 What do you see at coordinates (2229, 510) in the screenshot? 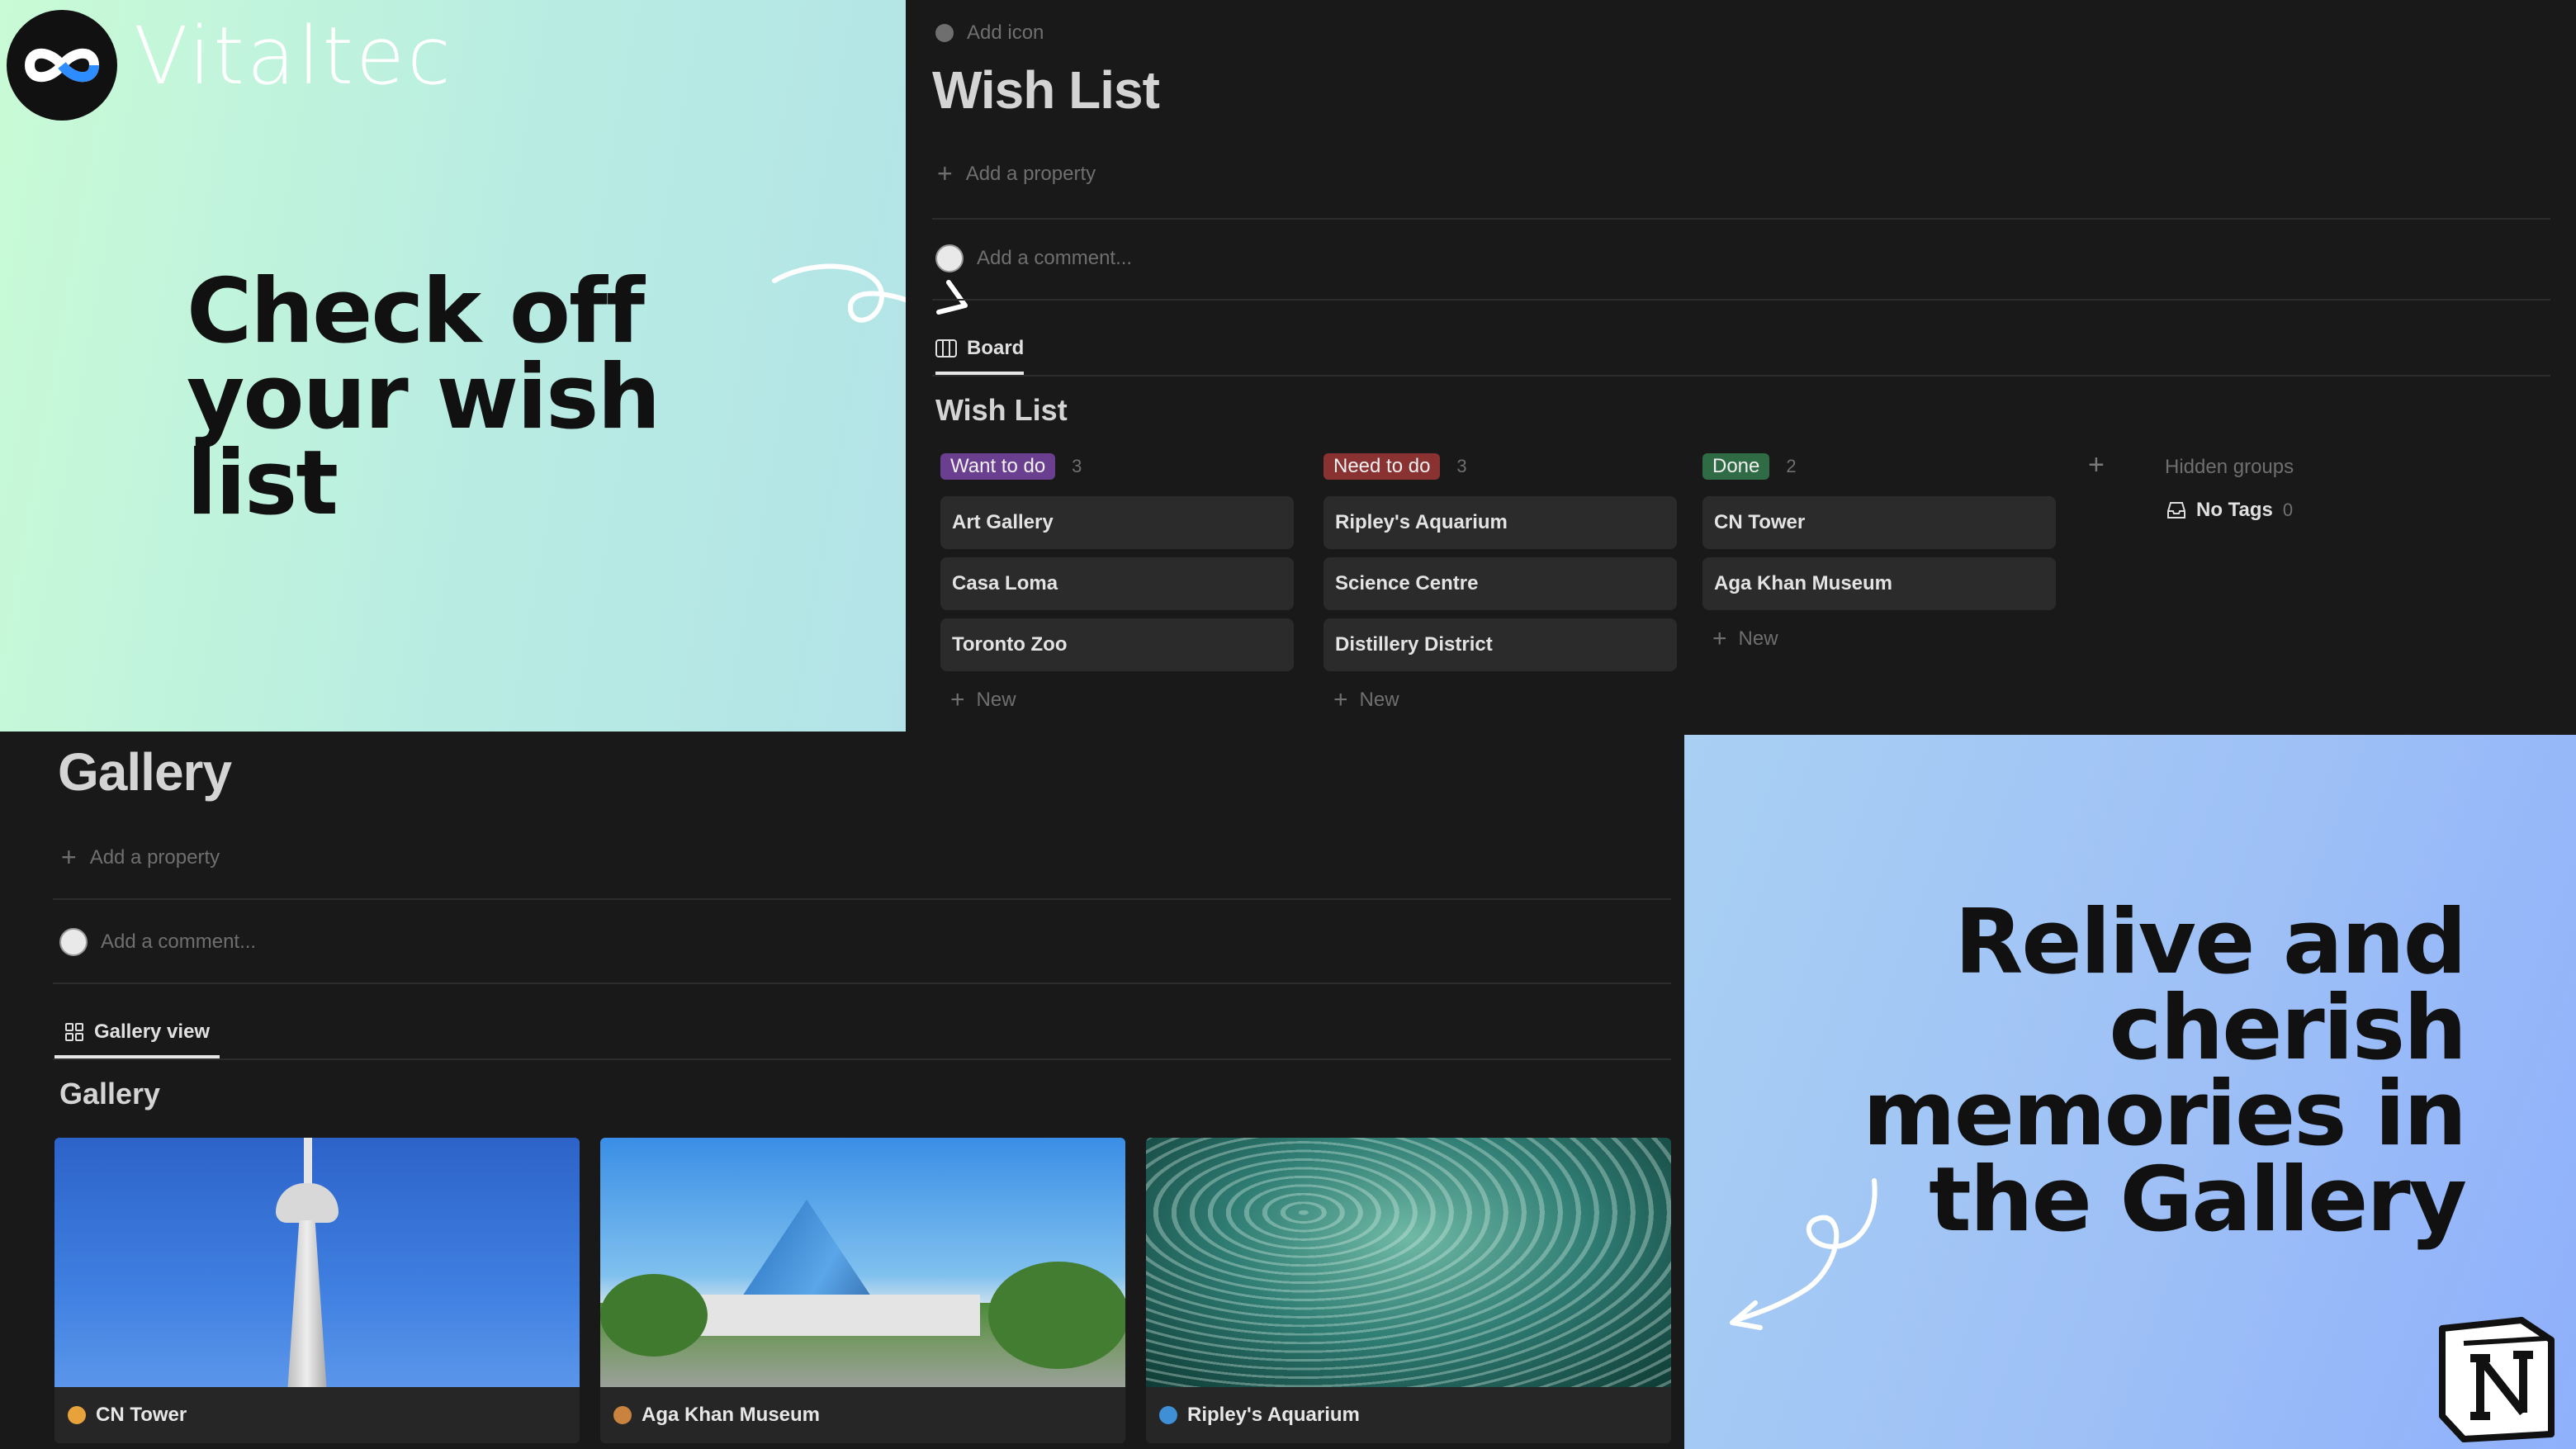
I see `hidden-group-no-tags: No Tags 0` at bounding box center [2229, 510].